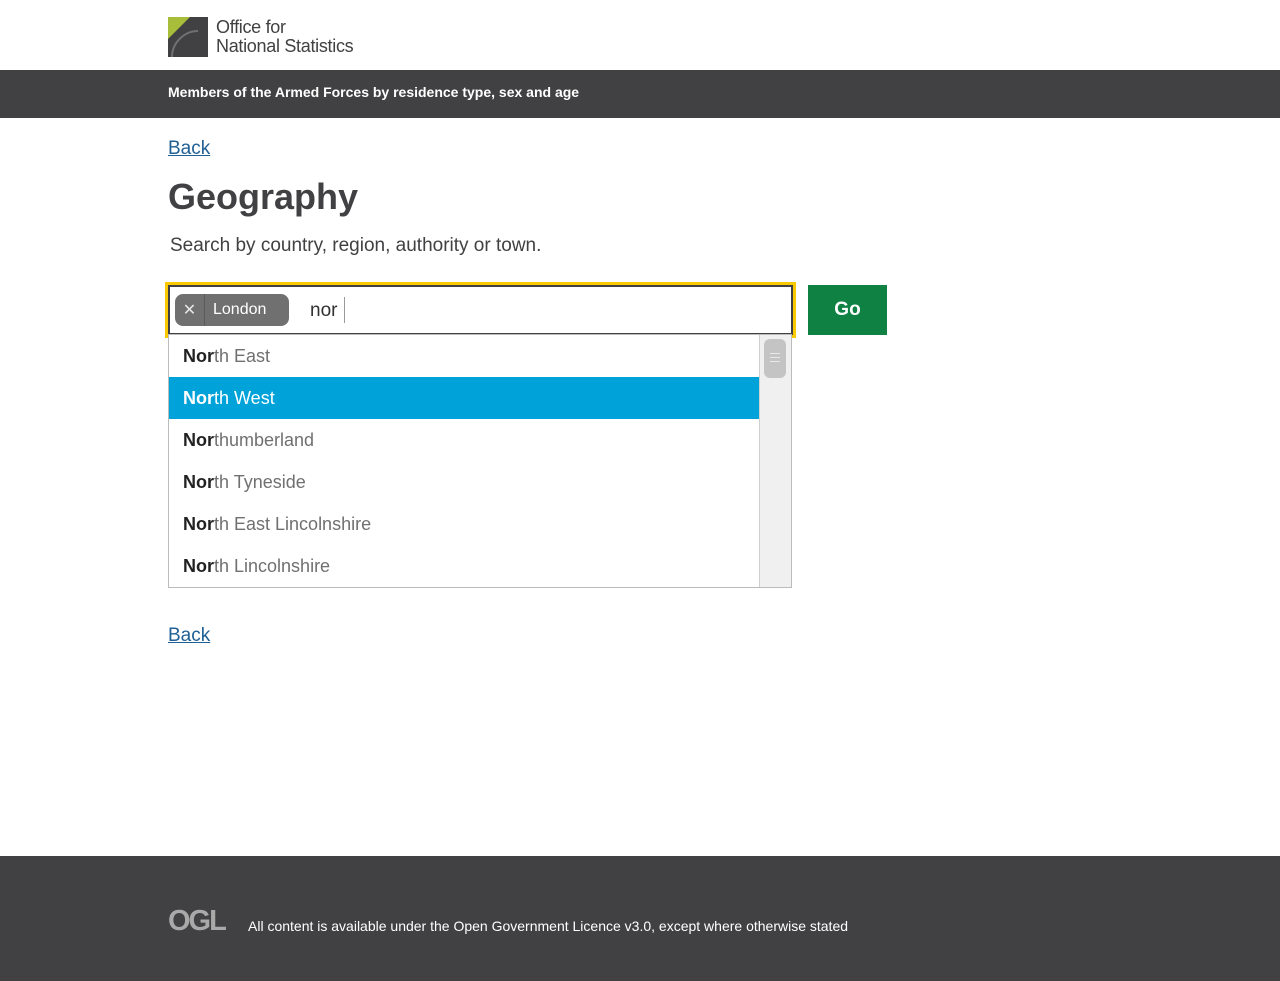  What do you see at coordinates (540, 311) in the screenshot?
I see `search-input` at bounding box center [540, 311].